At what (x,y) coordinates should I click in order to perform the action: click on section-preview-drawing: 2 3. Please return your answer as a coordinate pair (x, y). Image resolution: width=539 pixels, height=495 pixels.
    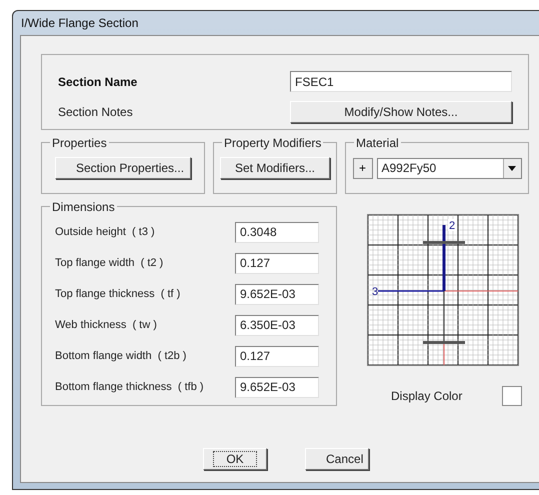
    Looking at the image, I should click on (443, 290).